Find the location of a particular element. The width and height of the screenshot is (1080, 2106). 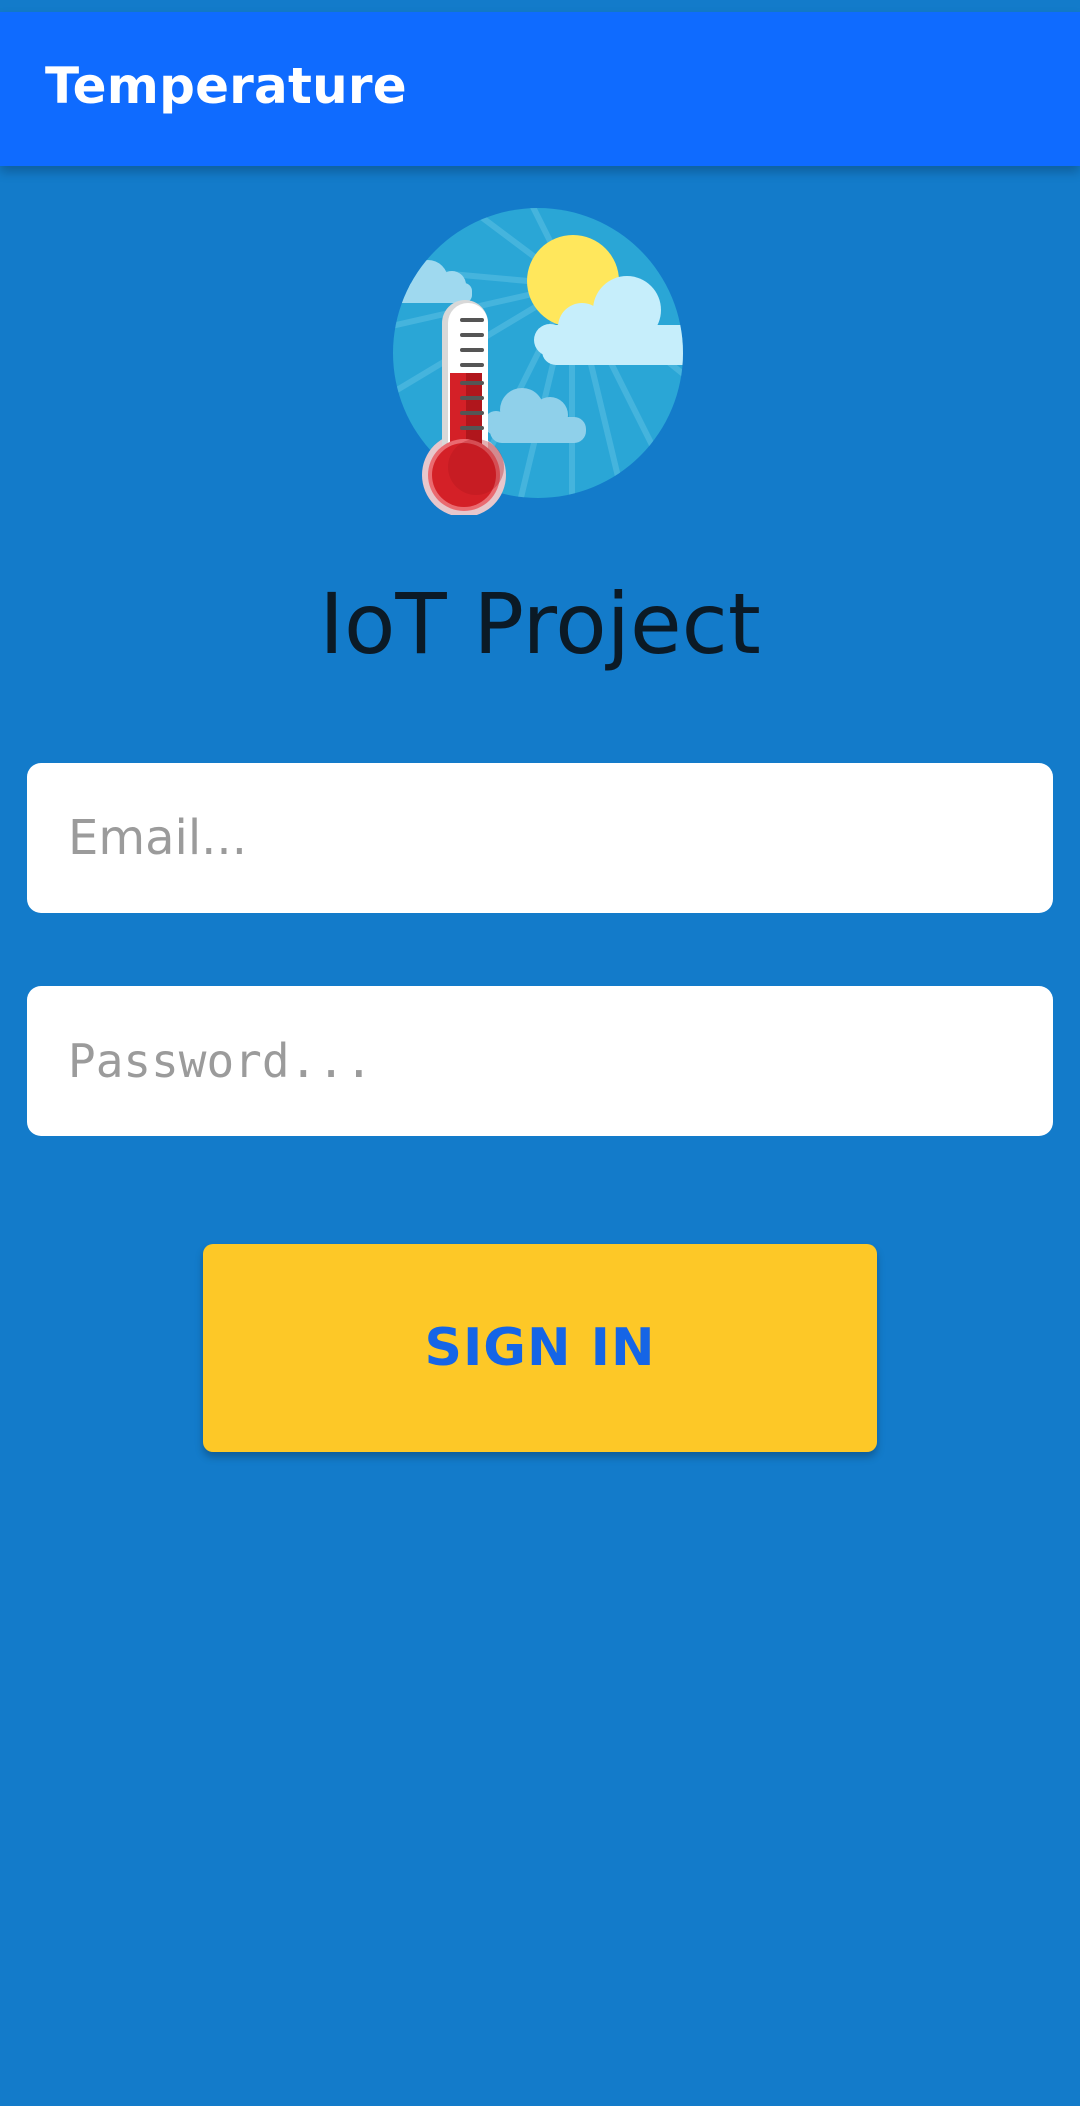

app-title: Temperature is located at coordinates (226, 86).